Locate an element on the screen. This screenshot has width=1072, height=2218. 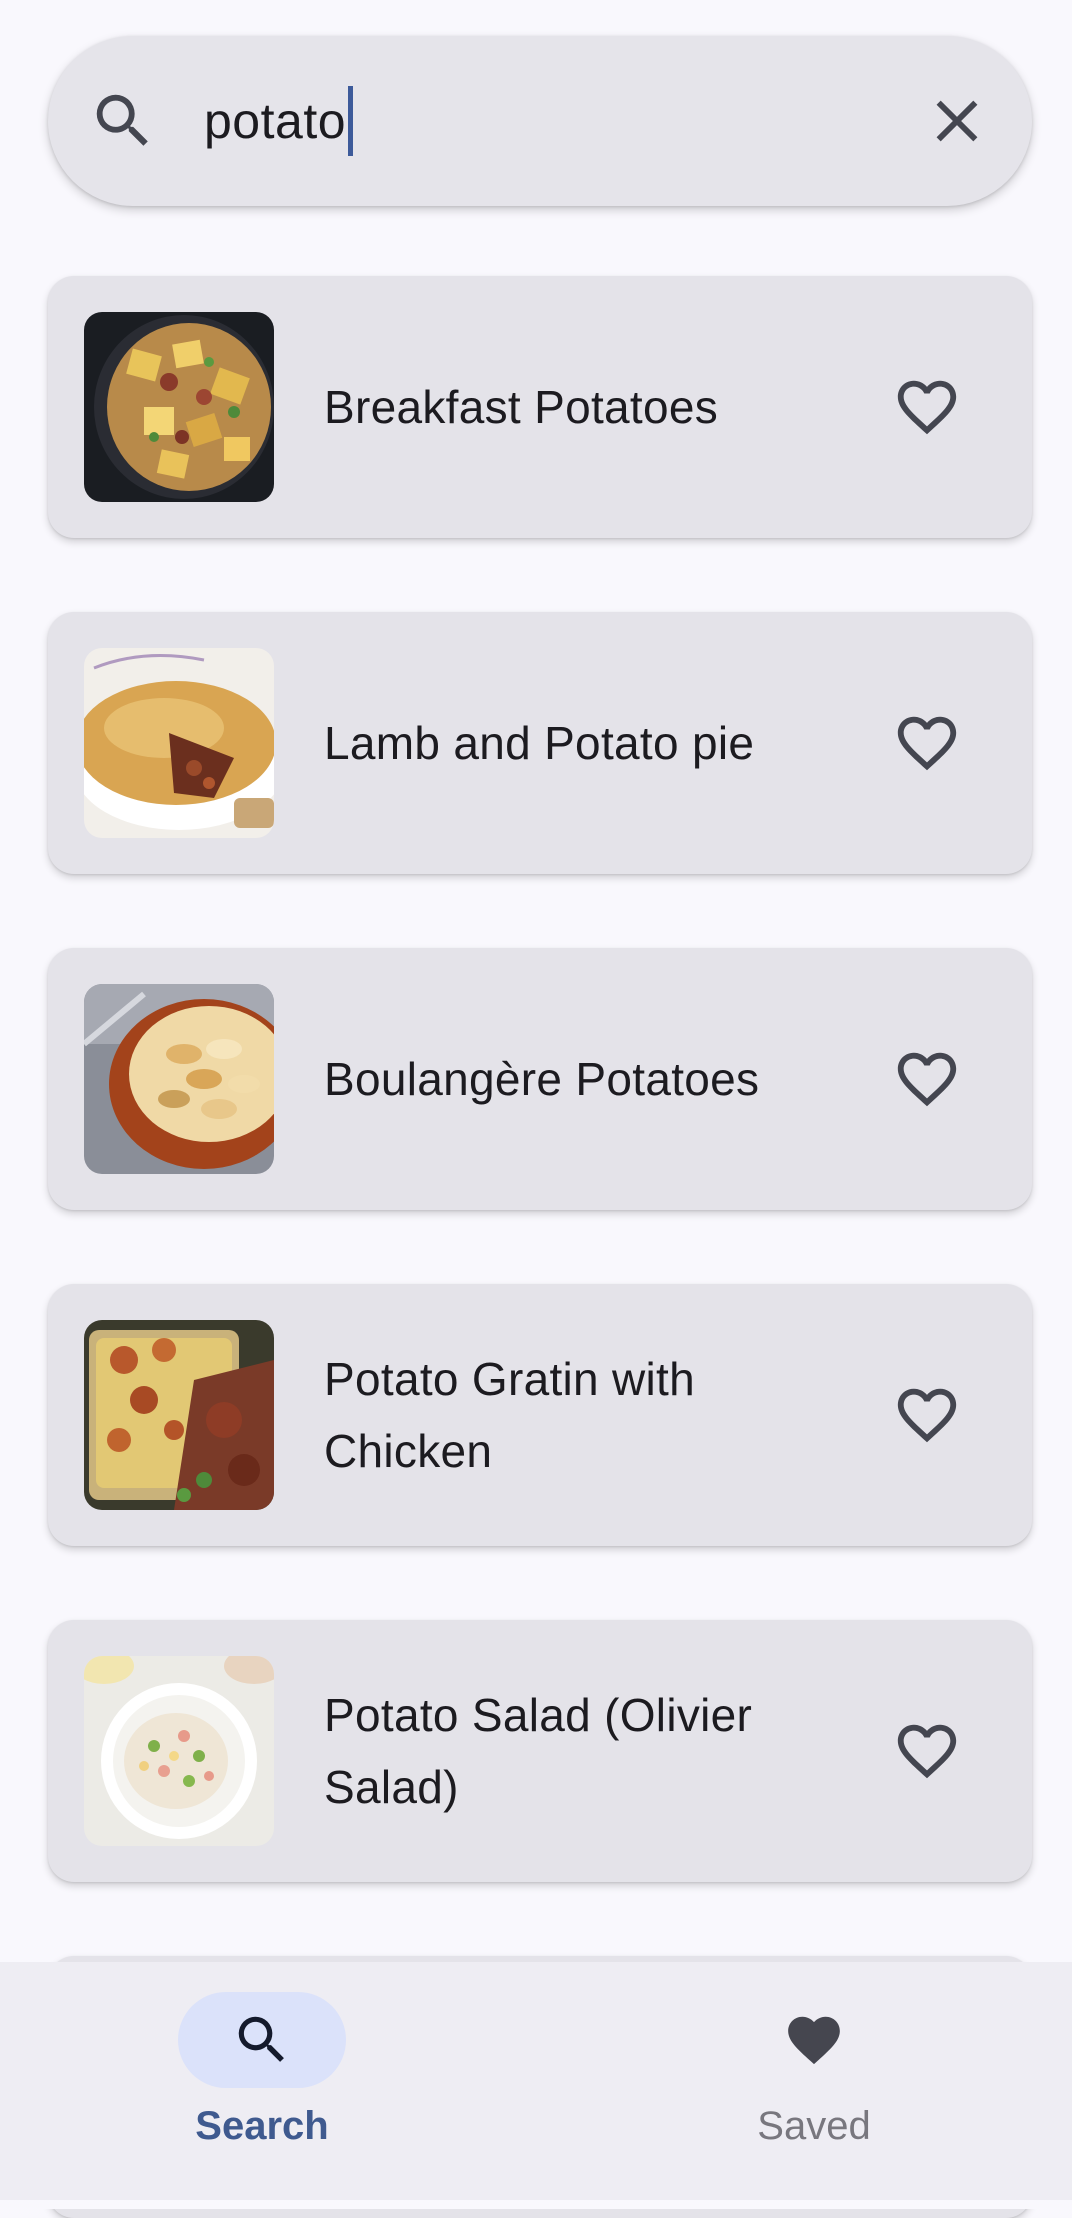
search-input: potato is located at coordinates (279, 121).